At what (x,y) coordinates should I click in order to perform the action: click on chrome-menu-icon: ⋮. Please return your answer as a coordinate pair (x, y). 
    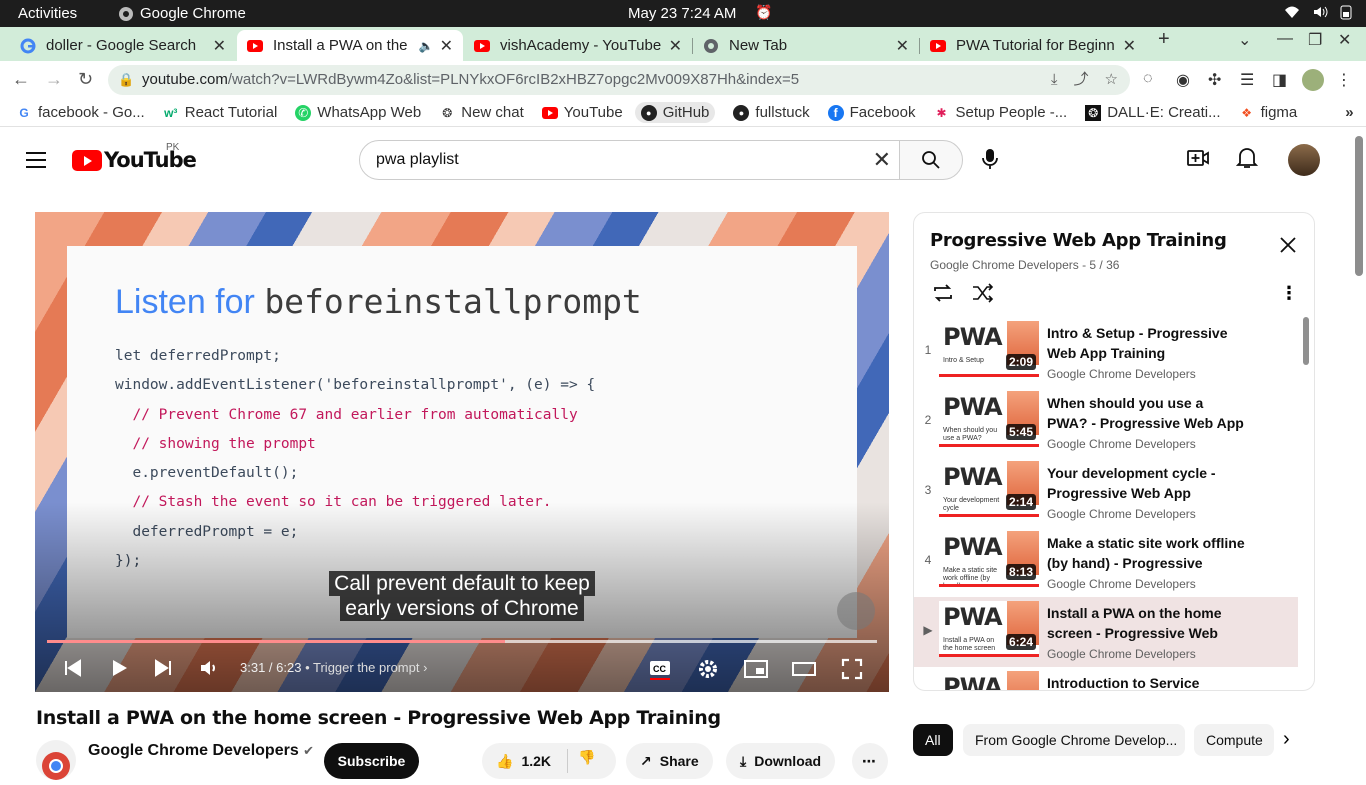
    Looking at the image, I should click on (1344, 80).